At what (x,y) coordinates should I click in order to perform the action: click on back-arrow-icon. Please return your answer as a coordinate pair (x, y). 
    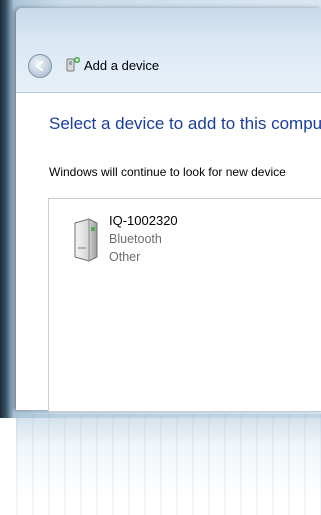
    Looking at the image, I should click on (39, 66).